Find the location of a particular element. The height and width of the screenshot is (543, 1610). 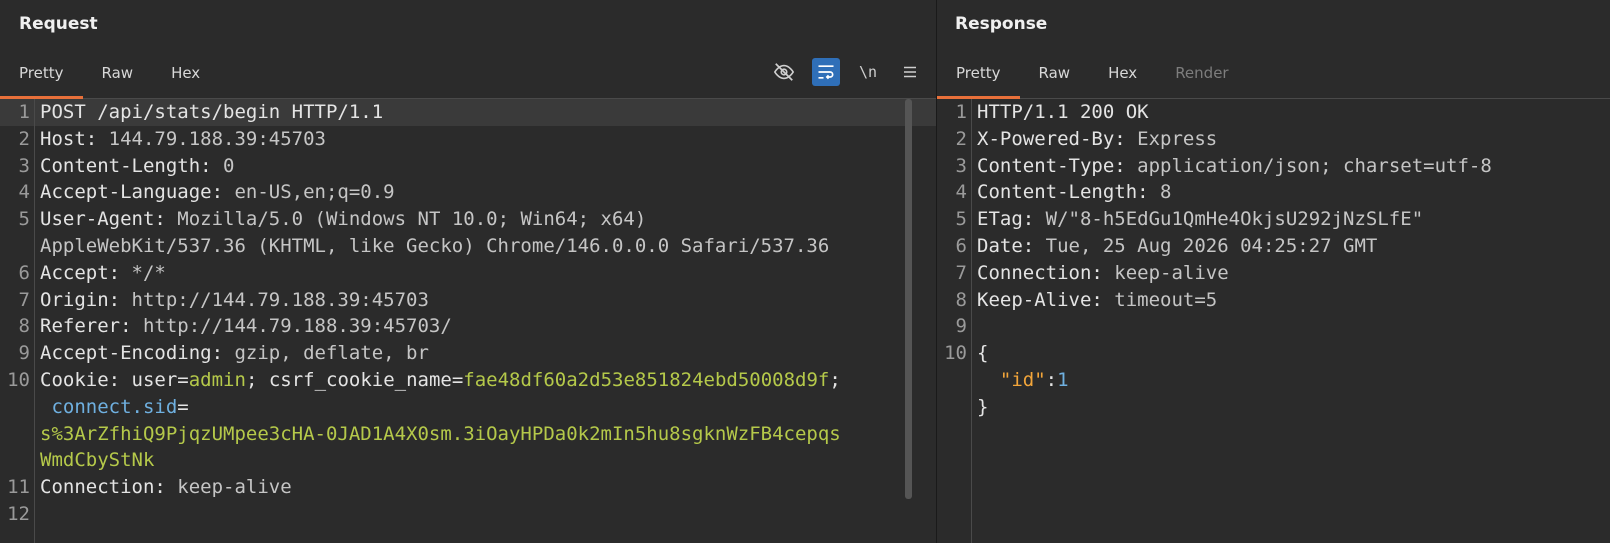

code-line: } is located at coordinates (1273, 407).